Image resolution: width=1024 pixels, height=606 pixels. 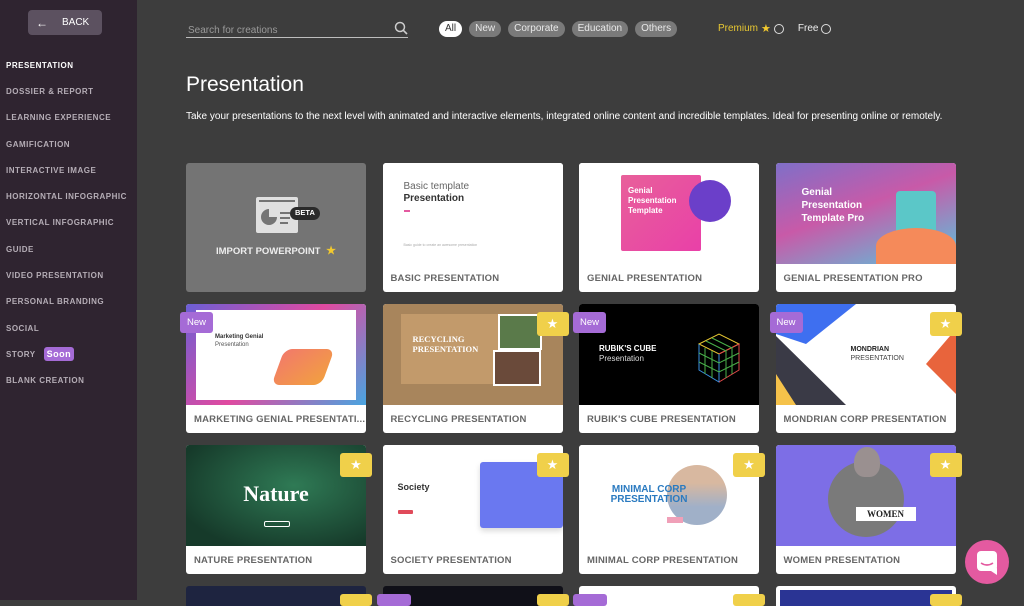 What do you see at coordinates (870, 349) in the screenshot?
I see `thumb-title: MONDRIAN` at bounding box center [870, 349].